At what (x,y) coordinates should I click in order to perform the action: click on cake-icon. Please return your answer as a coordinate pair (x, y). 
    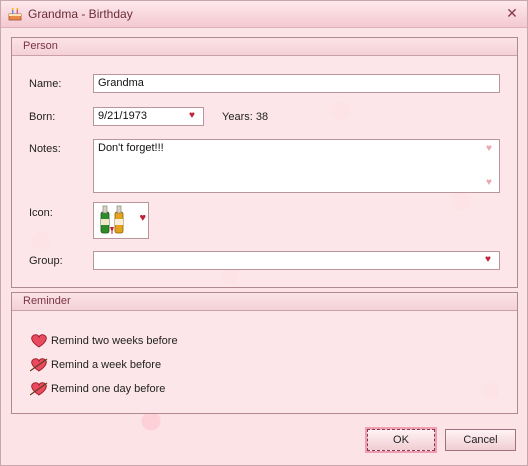
    Looking at the image, I should click on (15, 14).